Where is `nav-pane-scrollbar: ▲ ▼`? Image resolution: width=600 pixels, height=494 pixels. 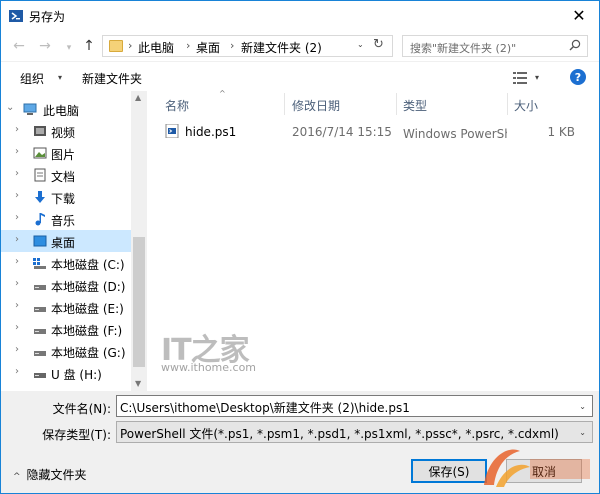
nav-pane-scrollbar: ▲ ▼ is located at coordinates (139, 241).